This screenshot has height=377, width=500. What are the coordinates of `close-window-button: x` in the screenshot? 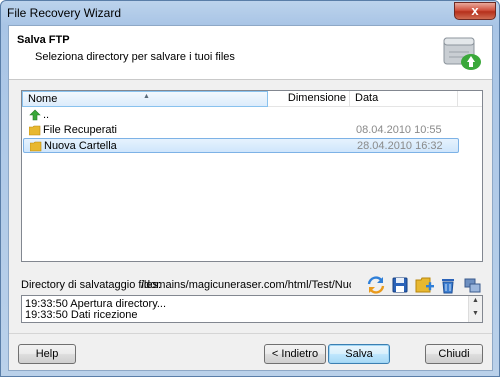 It's located at (475, 11).